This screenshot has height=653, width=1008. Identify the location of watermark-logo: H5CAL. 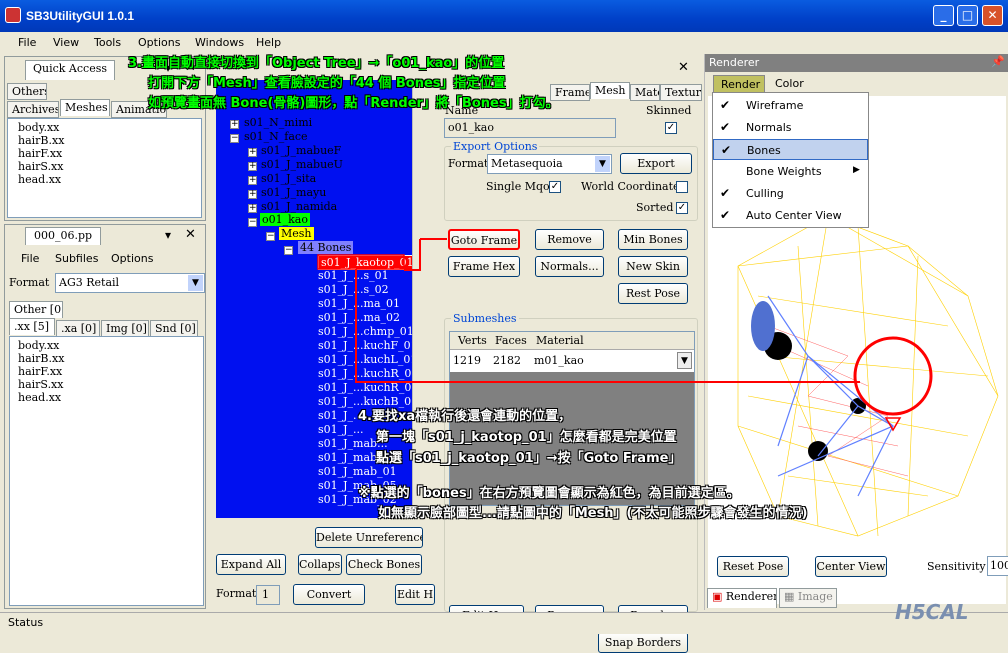
(932, 612).